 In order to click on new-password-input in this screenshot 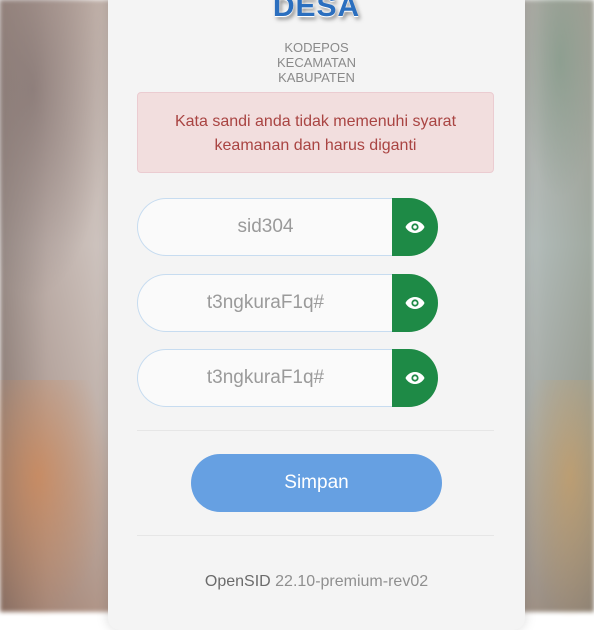, I will do `click(265, 303)`.